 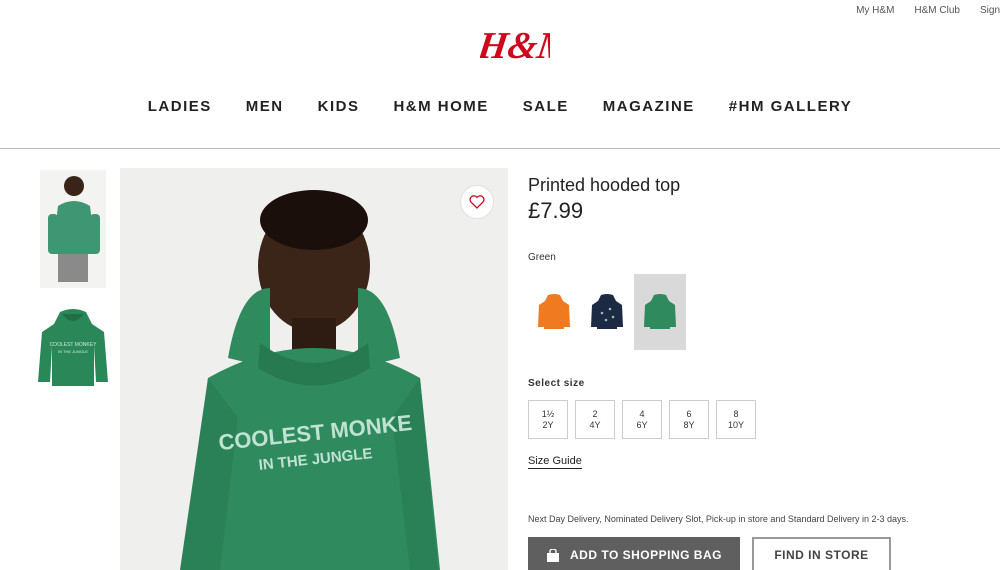 What do you see at coordinates (553, 555) in the screenshot?
I see `shopping-bag-icon` at bounding box center [553, 555].